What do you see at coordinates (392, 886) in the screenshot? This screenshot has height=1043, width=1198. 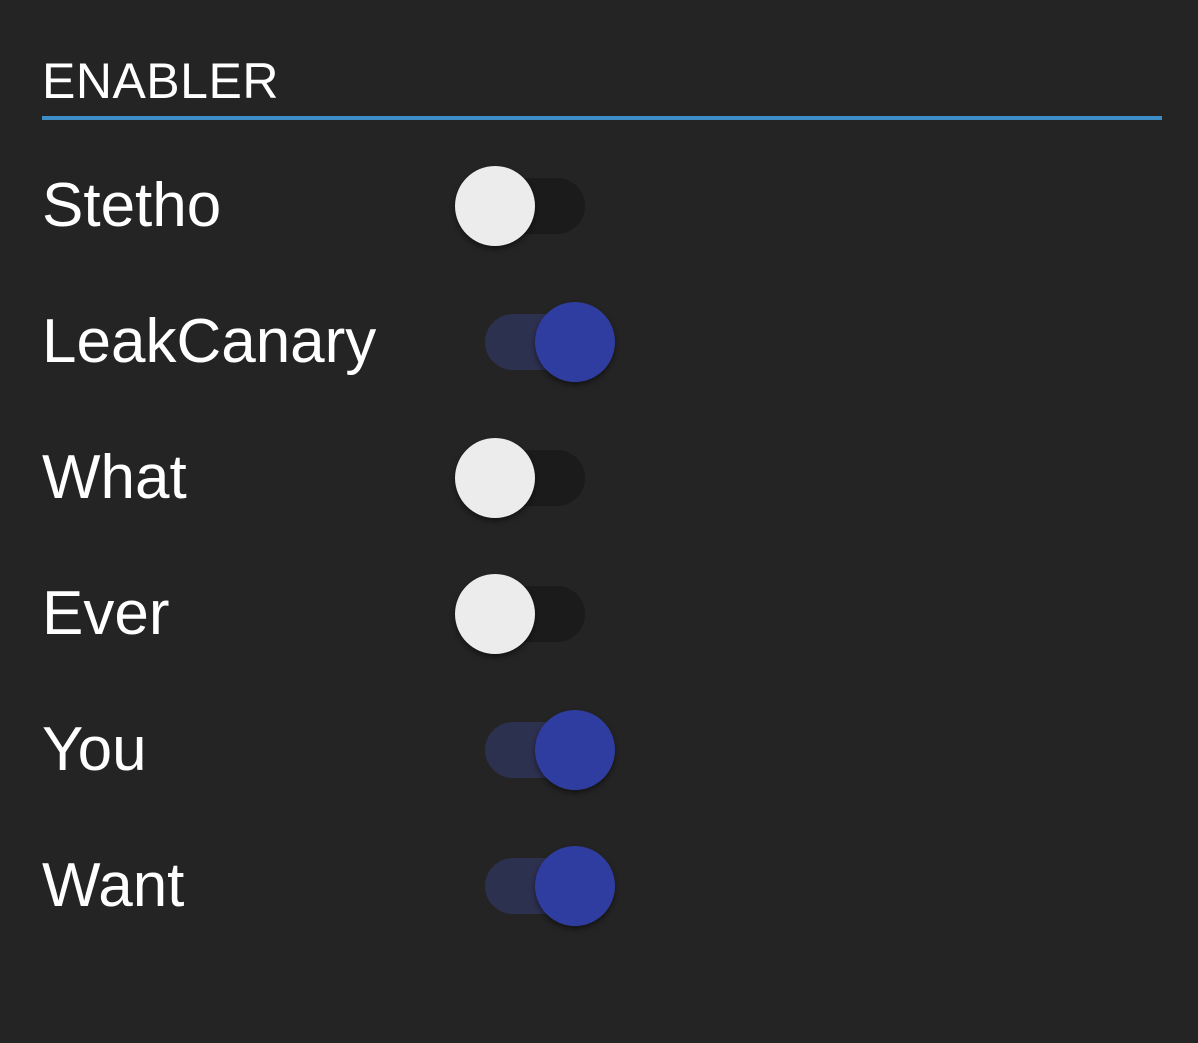 I see `toggle-row-want: Want` at bounding box center [392, 886].